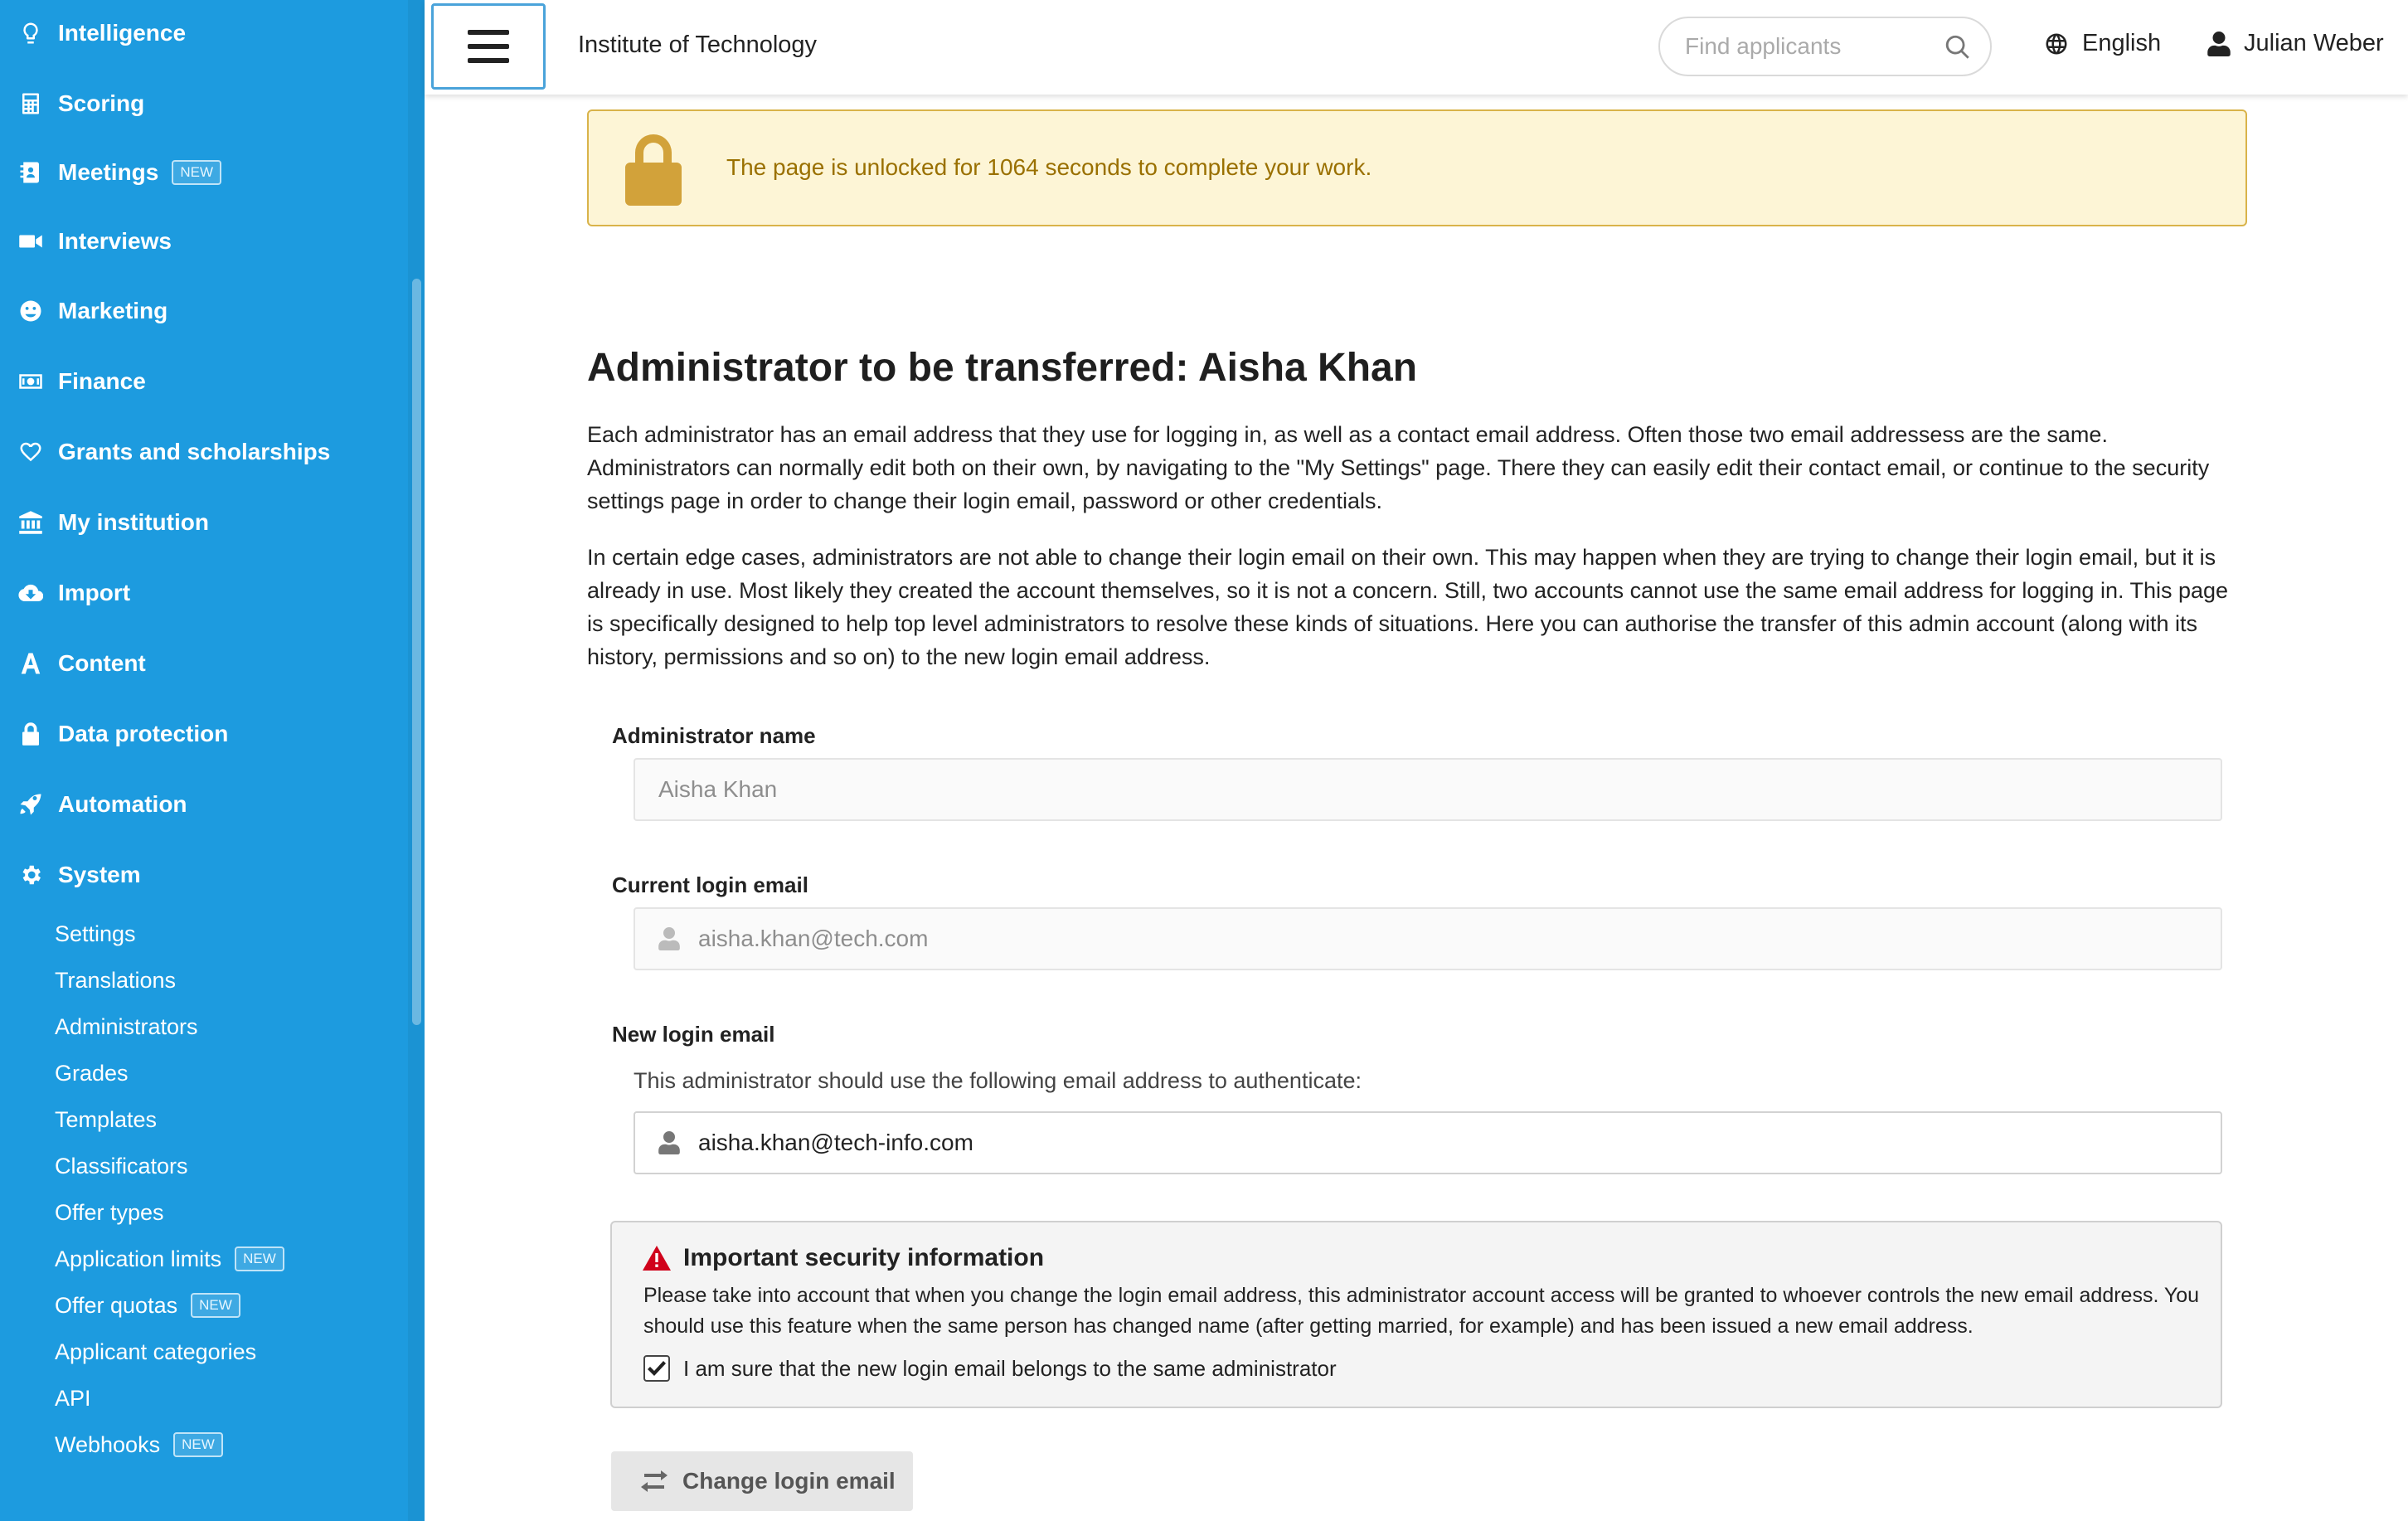  What do you see at coordinates (710, 884) in the screenshot?
I see `current-email-label: Current login email` at bounding box center [710, 884].